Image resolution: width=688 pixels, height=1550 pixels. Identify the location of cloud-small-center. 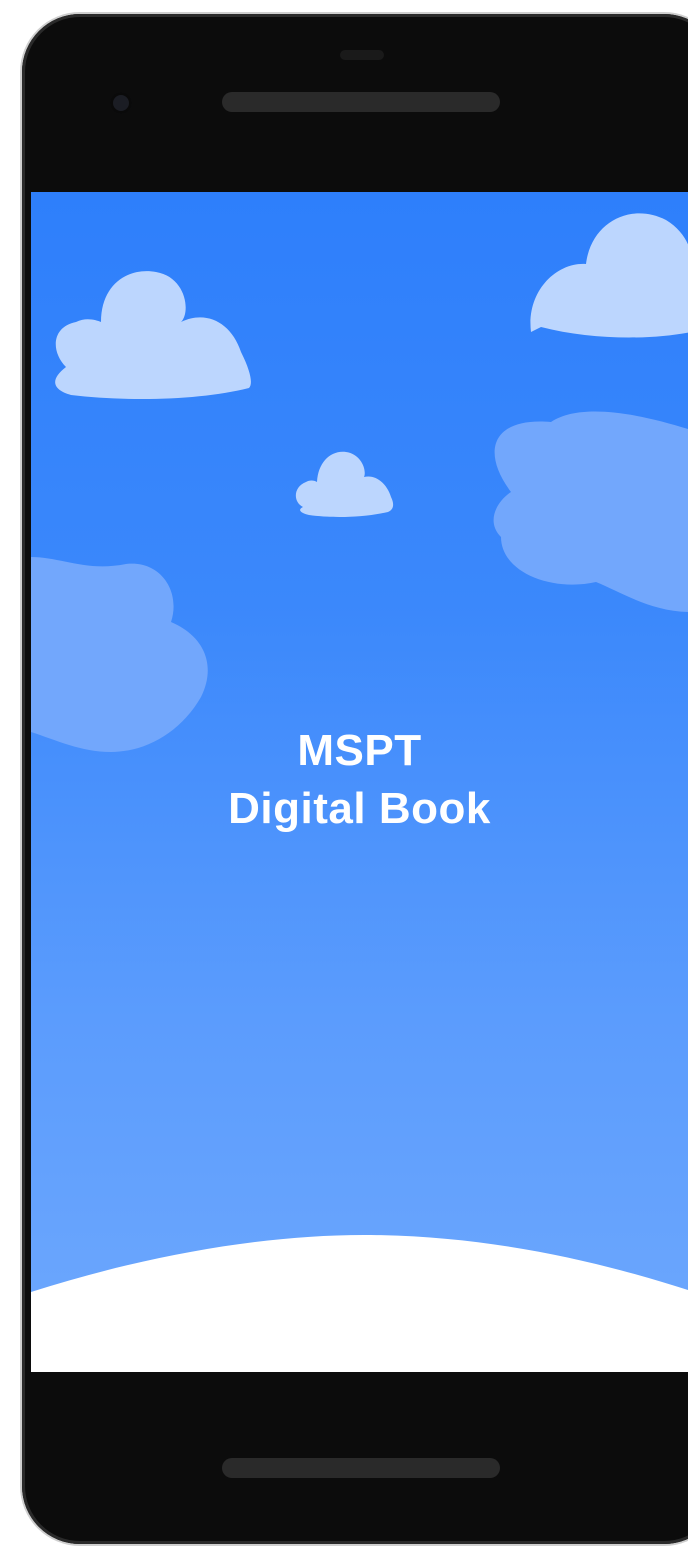
(344, 484).